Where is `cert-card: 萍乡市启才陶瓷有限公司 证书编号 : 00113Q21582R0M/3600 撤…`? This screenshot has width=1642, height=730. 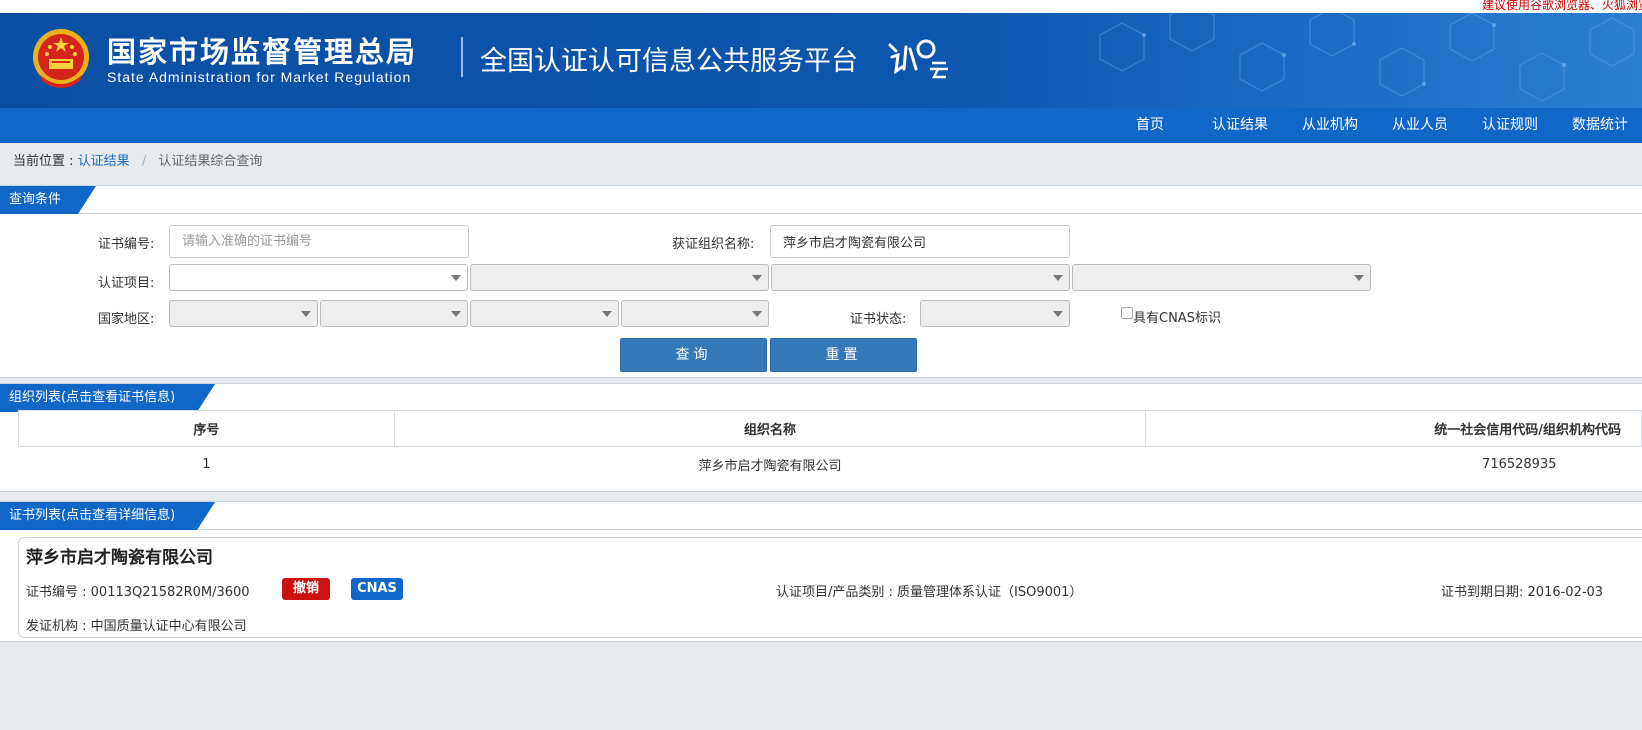
cert-card: 萍乡市启才陶瓷有限公司 证书编号 : 00113Q21582R0M/3600 撤… is located at coordinates (830, 587).